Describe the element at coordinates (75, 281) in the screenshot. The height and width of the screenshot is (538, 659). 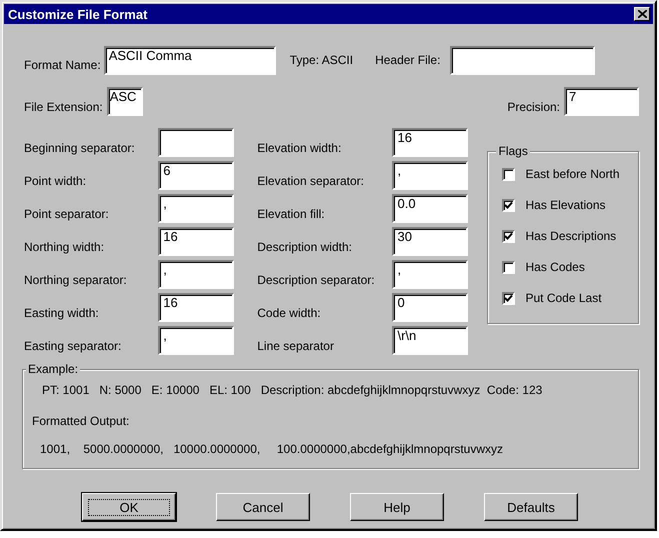
I see `field-label: Northing separator:` at that location.